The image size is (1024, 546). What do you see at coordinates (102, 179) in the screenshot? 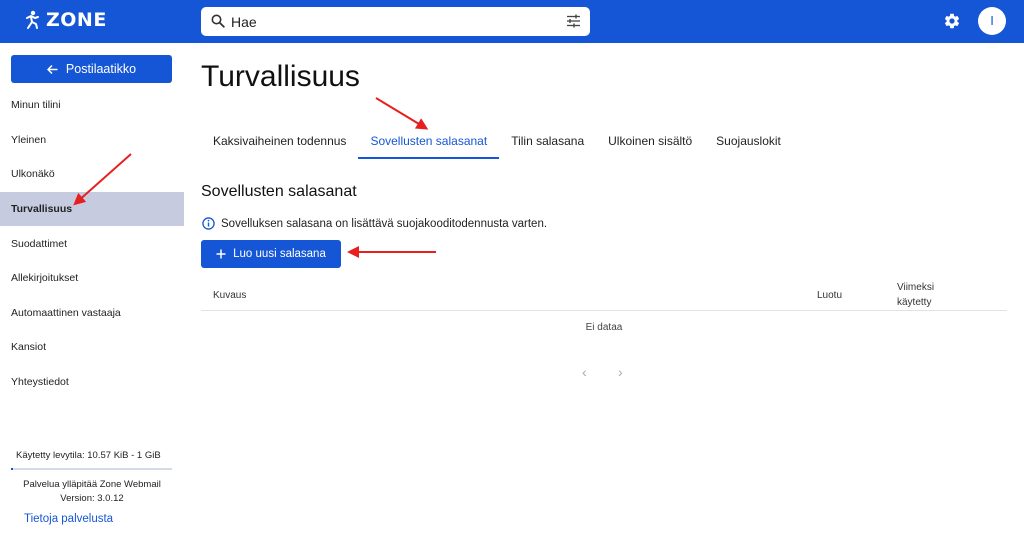
I see `annotation-arrow-sidebar` at bounding box center [102, 179].